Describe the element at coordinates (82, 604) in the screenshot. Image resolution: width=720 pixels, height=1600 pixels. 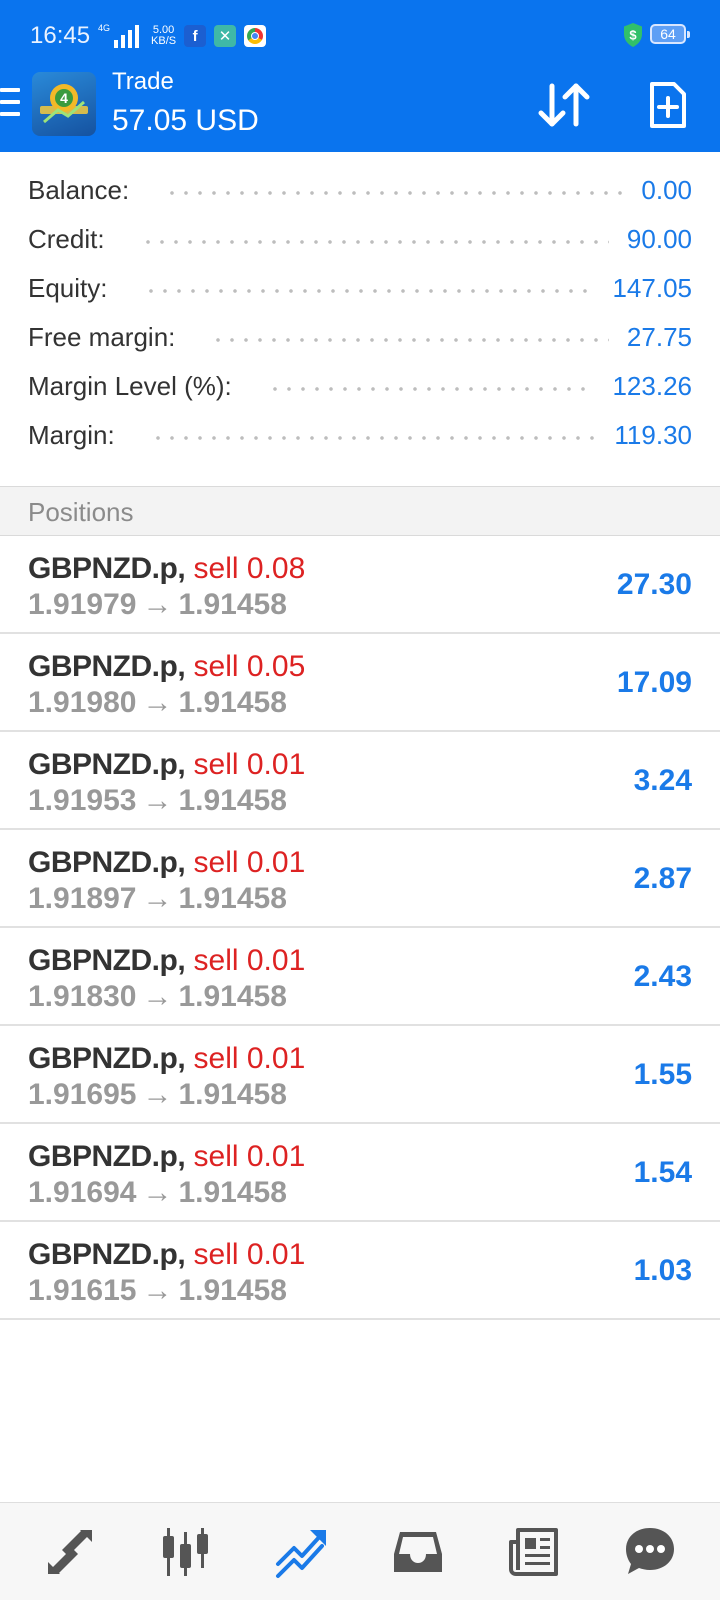
I see `position-open-price: 1.91979` at that location.